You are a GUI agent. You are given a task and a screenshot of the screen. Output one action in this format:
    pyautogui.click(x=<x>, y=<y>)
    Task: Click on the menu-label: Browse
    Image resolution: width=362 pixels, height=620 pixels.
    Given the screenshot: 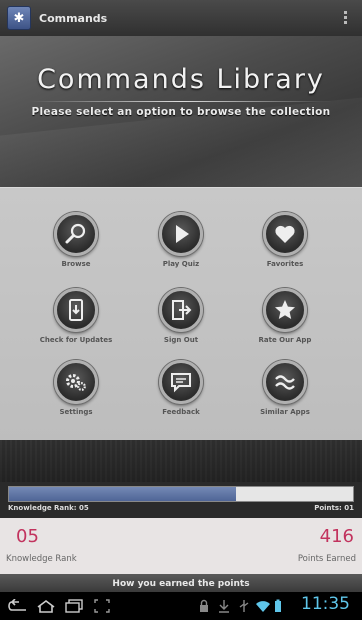 What is the action you would take?
    pyautogui.click(x=76, y=264)
    